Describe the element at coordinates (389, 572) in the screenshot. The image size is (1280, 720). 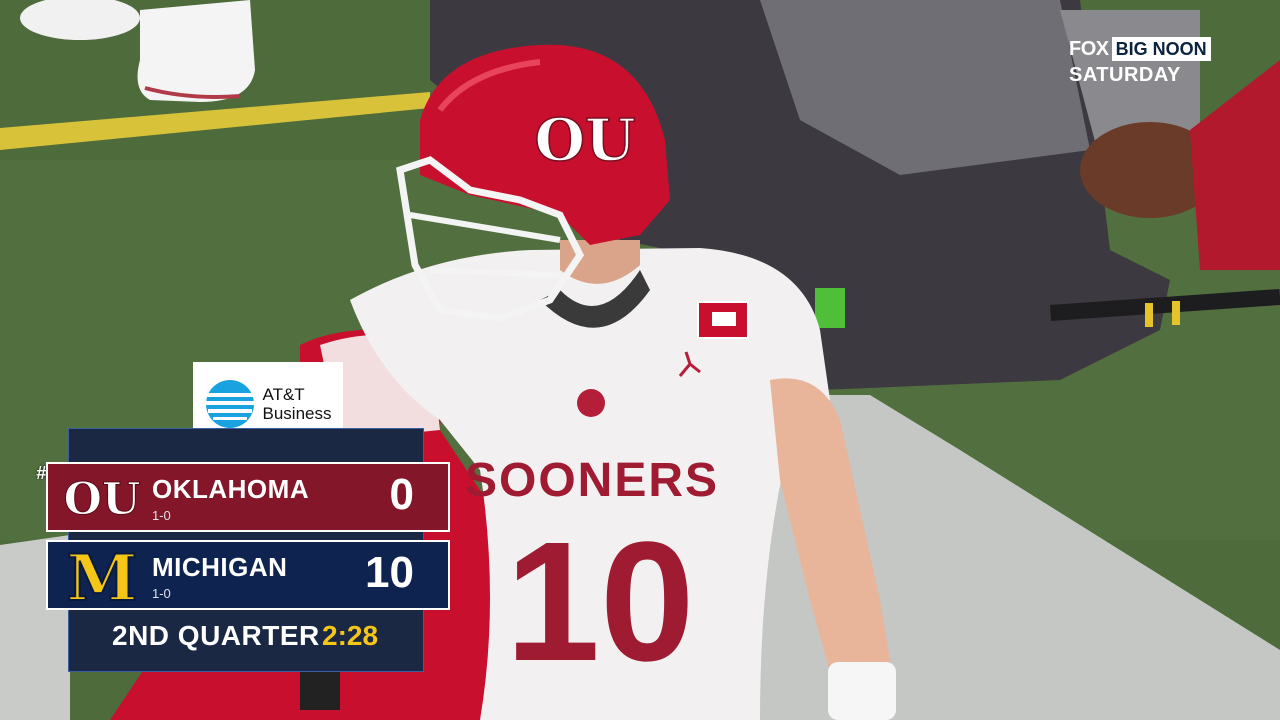
I see `team-score: 10` at that location.